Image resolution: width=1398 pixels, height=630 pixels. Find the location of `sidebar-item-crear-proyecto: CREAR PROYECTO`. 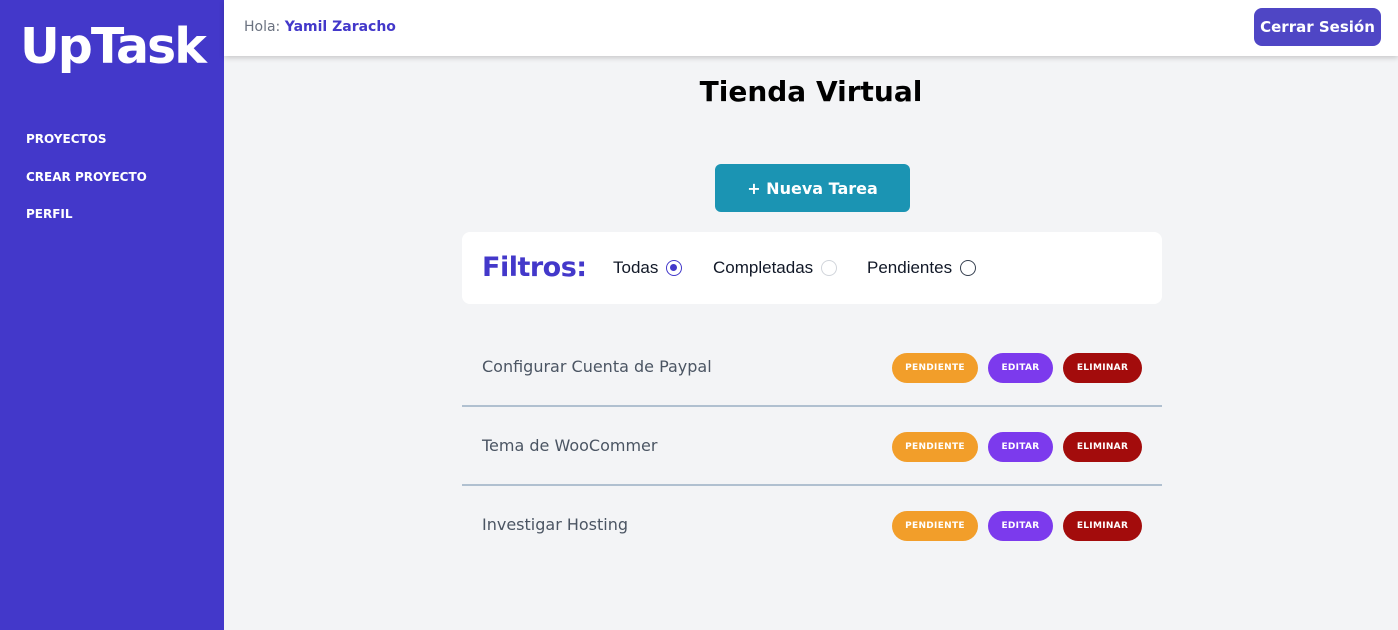

sidebar-item-crear-proyecto: CREAR PROYECTO is located at coordinates (86, 177).